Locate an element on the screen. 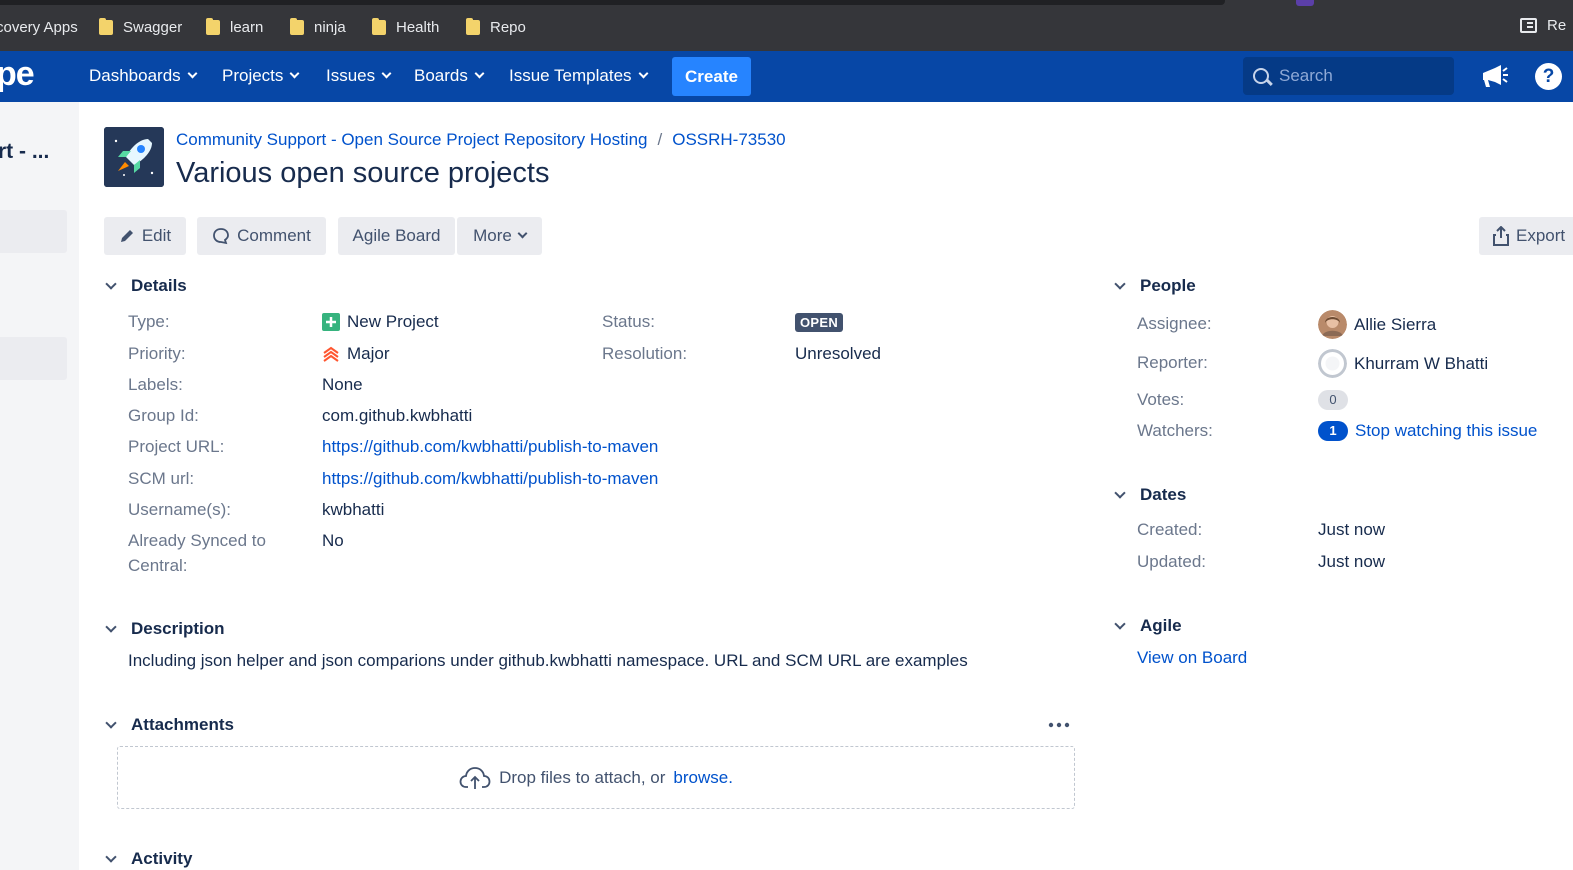  labels-label: Labels: is located at coordinates (155, 384).